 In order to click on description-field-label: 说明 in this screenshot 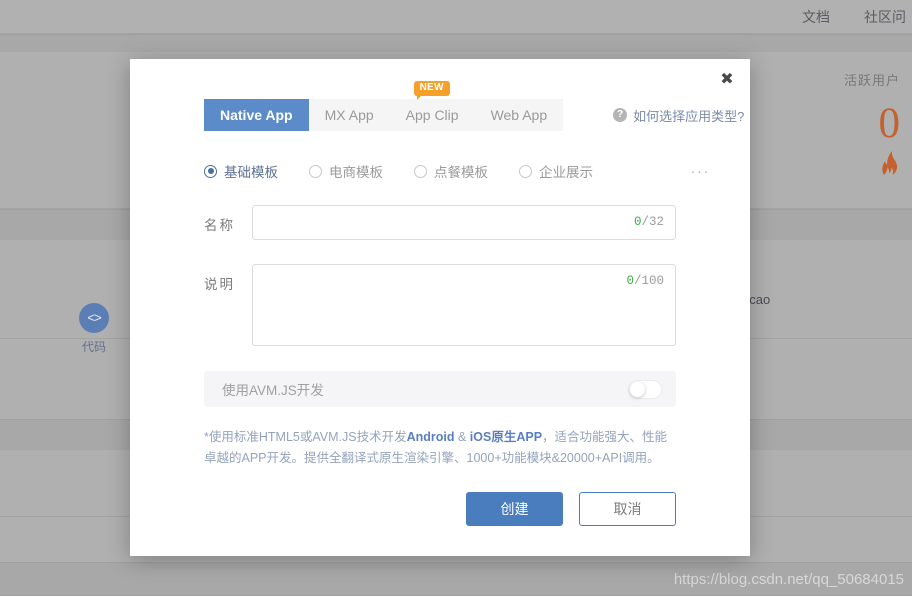, I will do `click(219, 284)`.